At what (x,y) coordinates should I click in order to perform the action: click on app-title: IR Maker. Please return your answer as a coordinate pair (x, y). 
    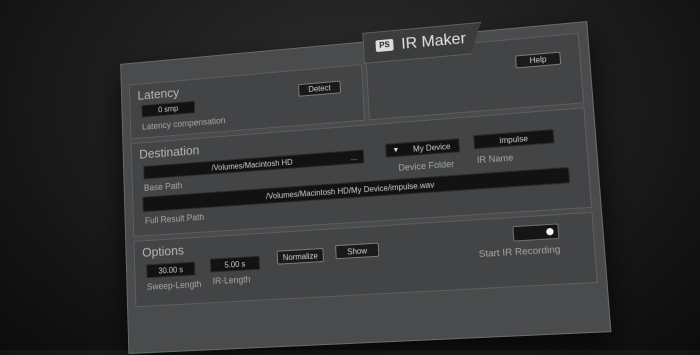
    Looking at the image, I should click on (433, 41).